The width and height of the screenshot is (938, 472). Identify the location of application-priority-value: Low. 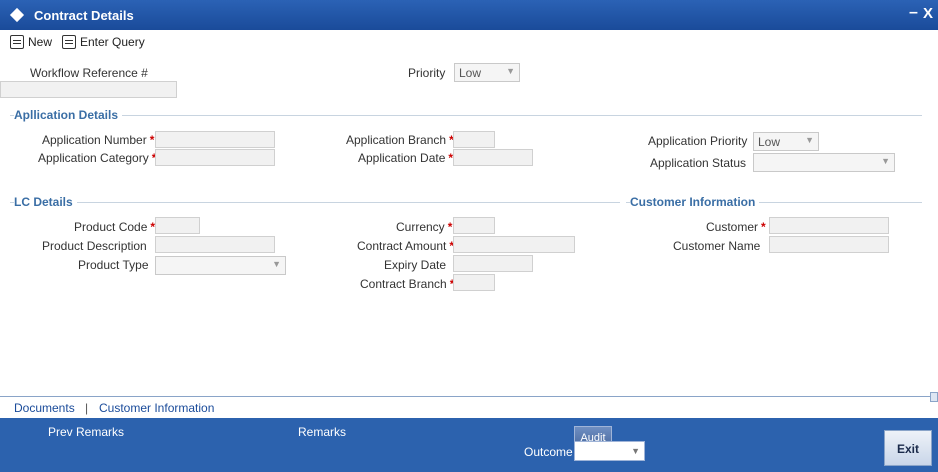
(769, 142).